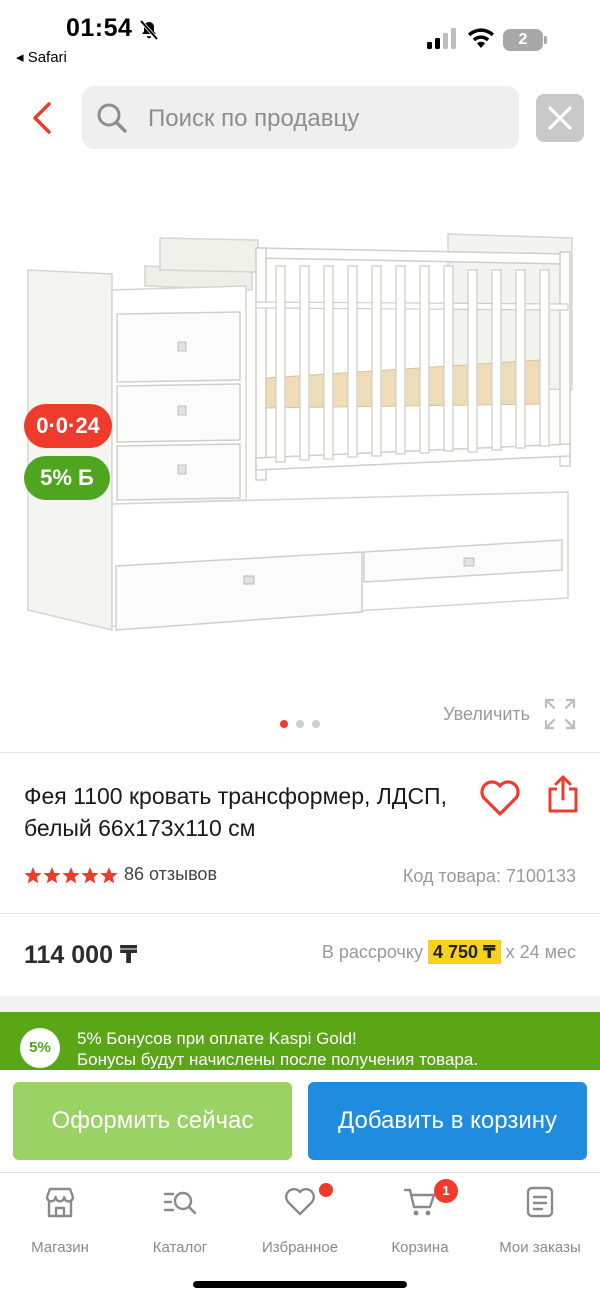 This screenshot has width=600, height=1300. Describe the element at coordinates (60, 1247) in the screenshot. I see `tab-store-label: Магазин` at that location.